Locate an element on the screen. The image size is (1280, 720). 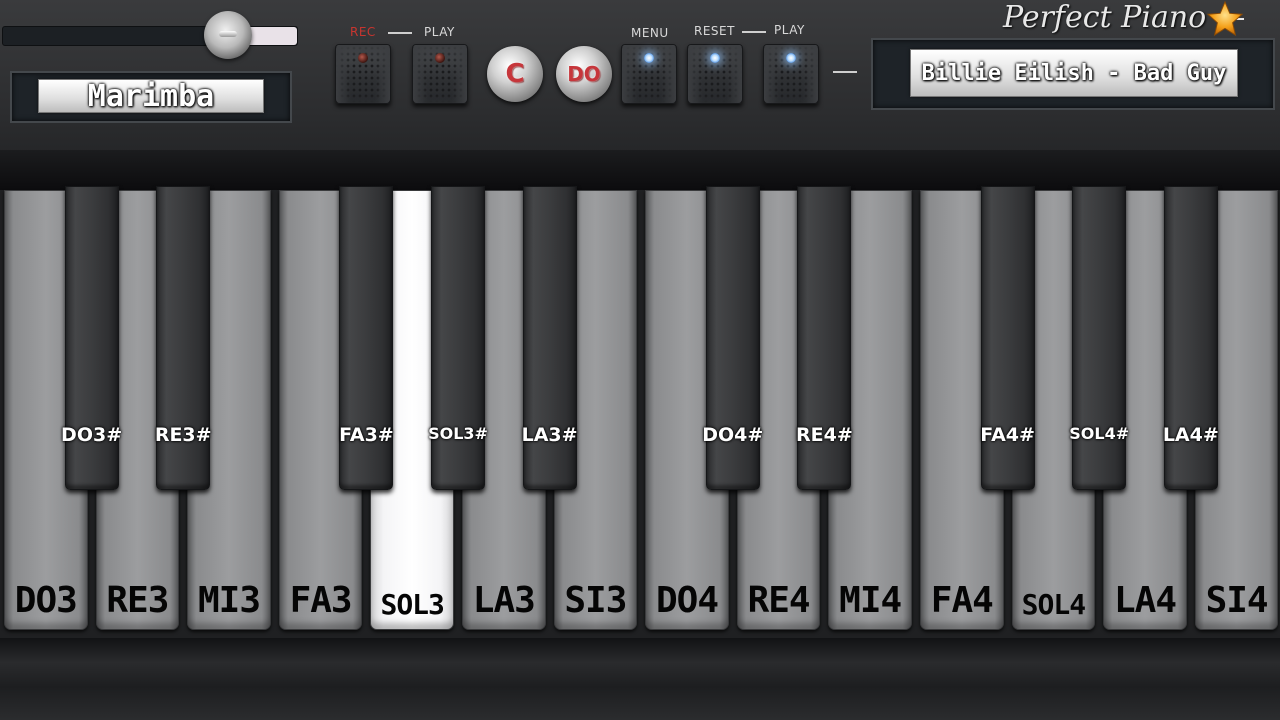
star-icon is located at coordinates (1225, 19).